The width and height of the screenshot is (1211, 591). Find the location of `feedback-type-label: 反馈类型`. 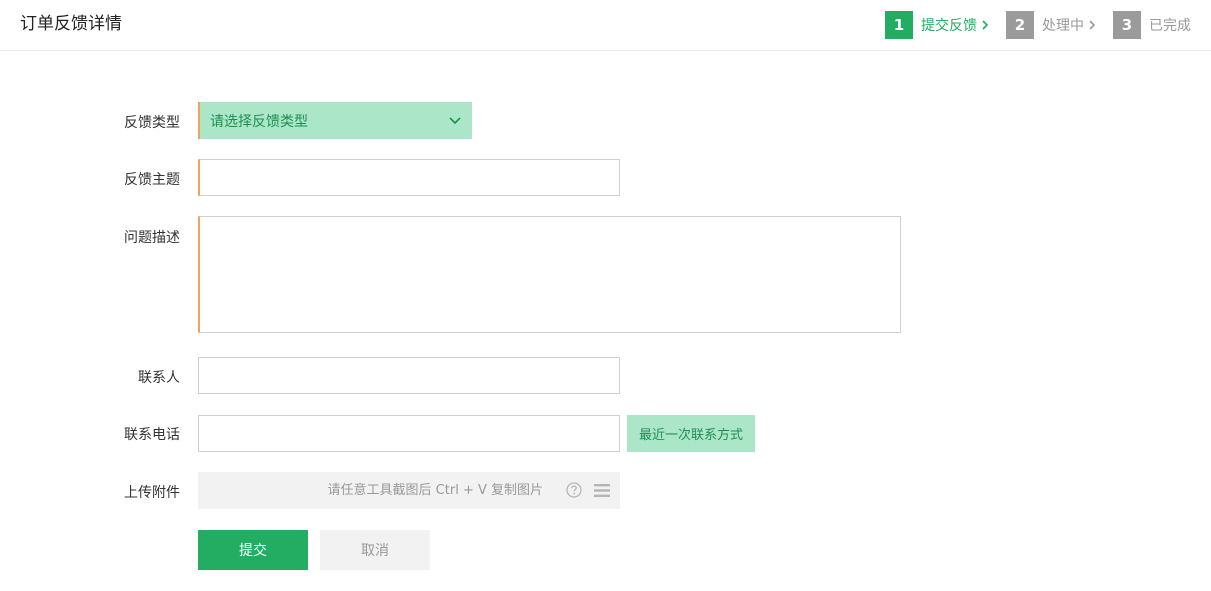

feedback-type-label: 反馈类型 is located at coordinates (152, 123).